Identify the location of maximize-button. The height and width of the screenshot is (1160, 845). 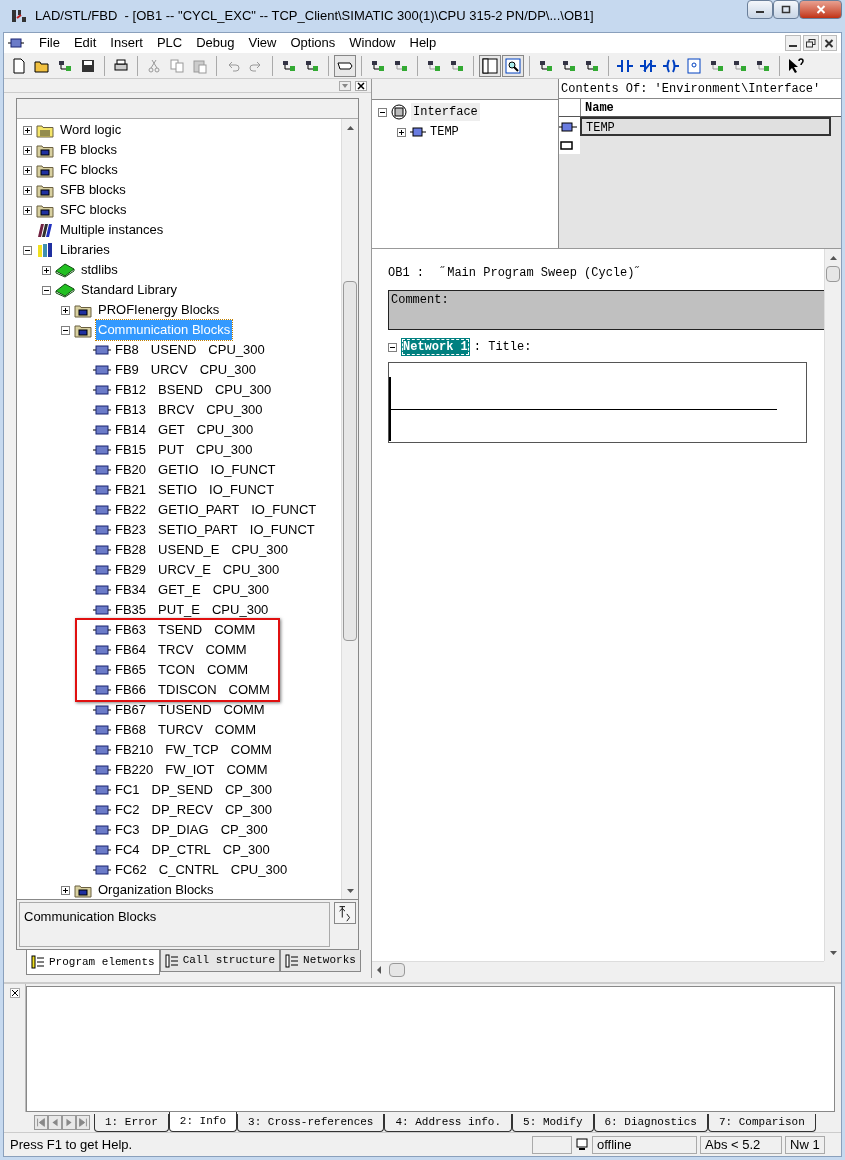
(786, 9).